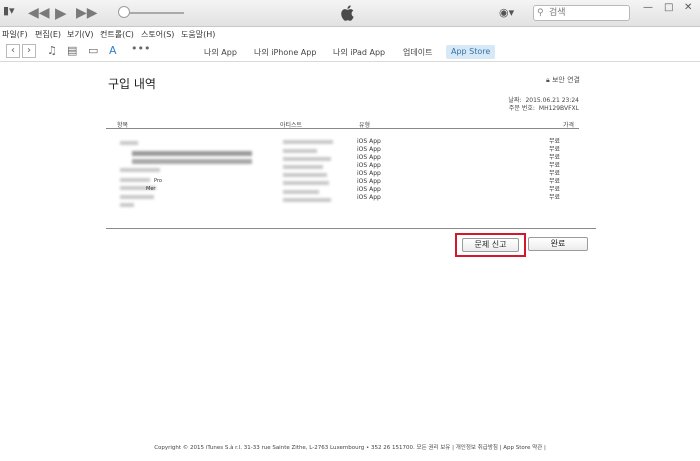 The width and height of the screenshot is (700, 461). I want to click on maximize-icon: □, so click(668, 7).